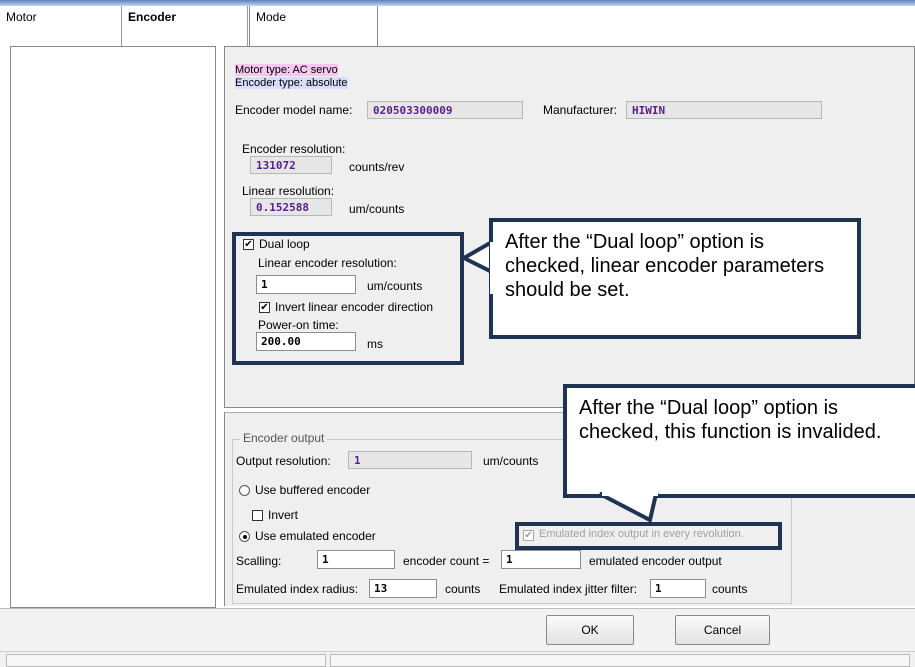 This screenshot has height=667, width=915. Describe the element at coordinates (313, 26) in the screenshot. I see `tab-mode: Mode` at that location.